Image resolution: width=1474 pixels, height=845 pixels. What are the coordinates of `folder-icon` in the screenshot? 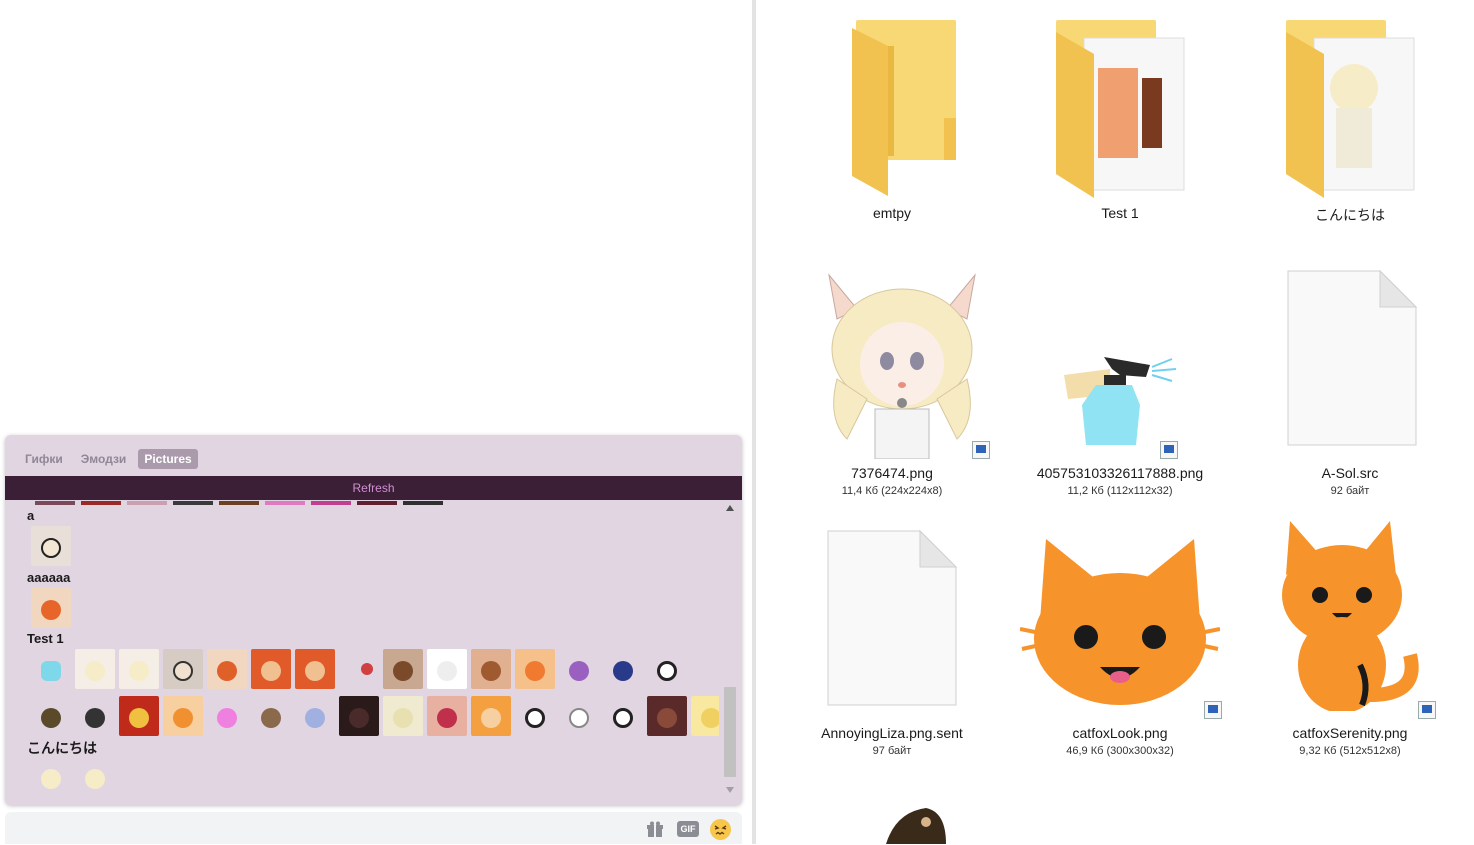 It's located at (904, 108).